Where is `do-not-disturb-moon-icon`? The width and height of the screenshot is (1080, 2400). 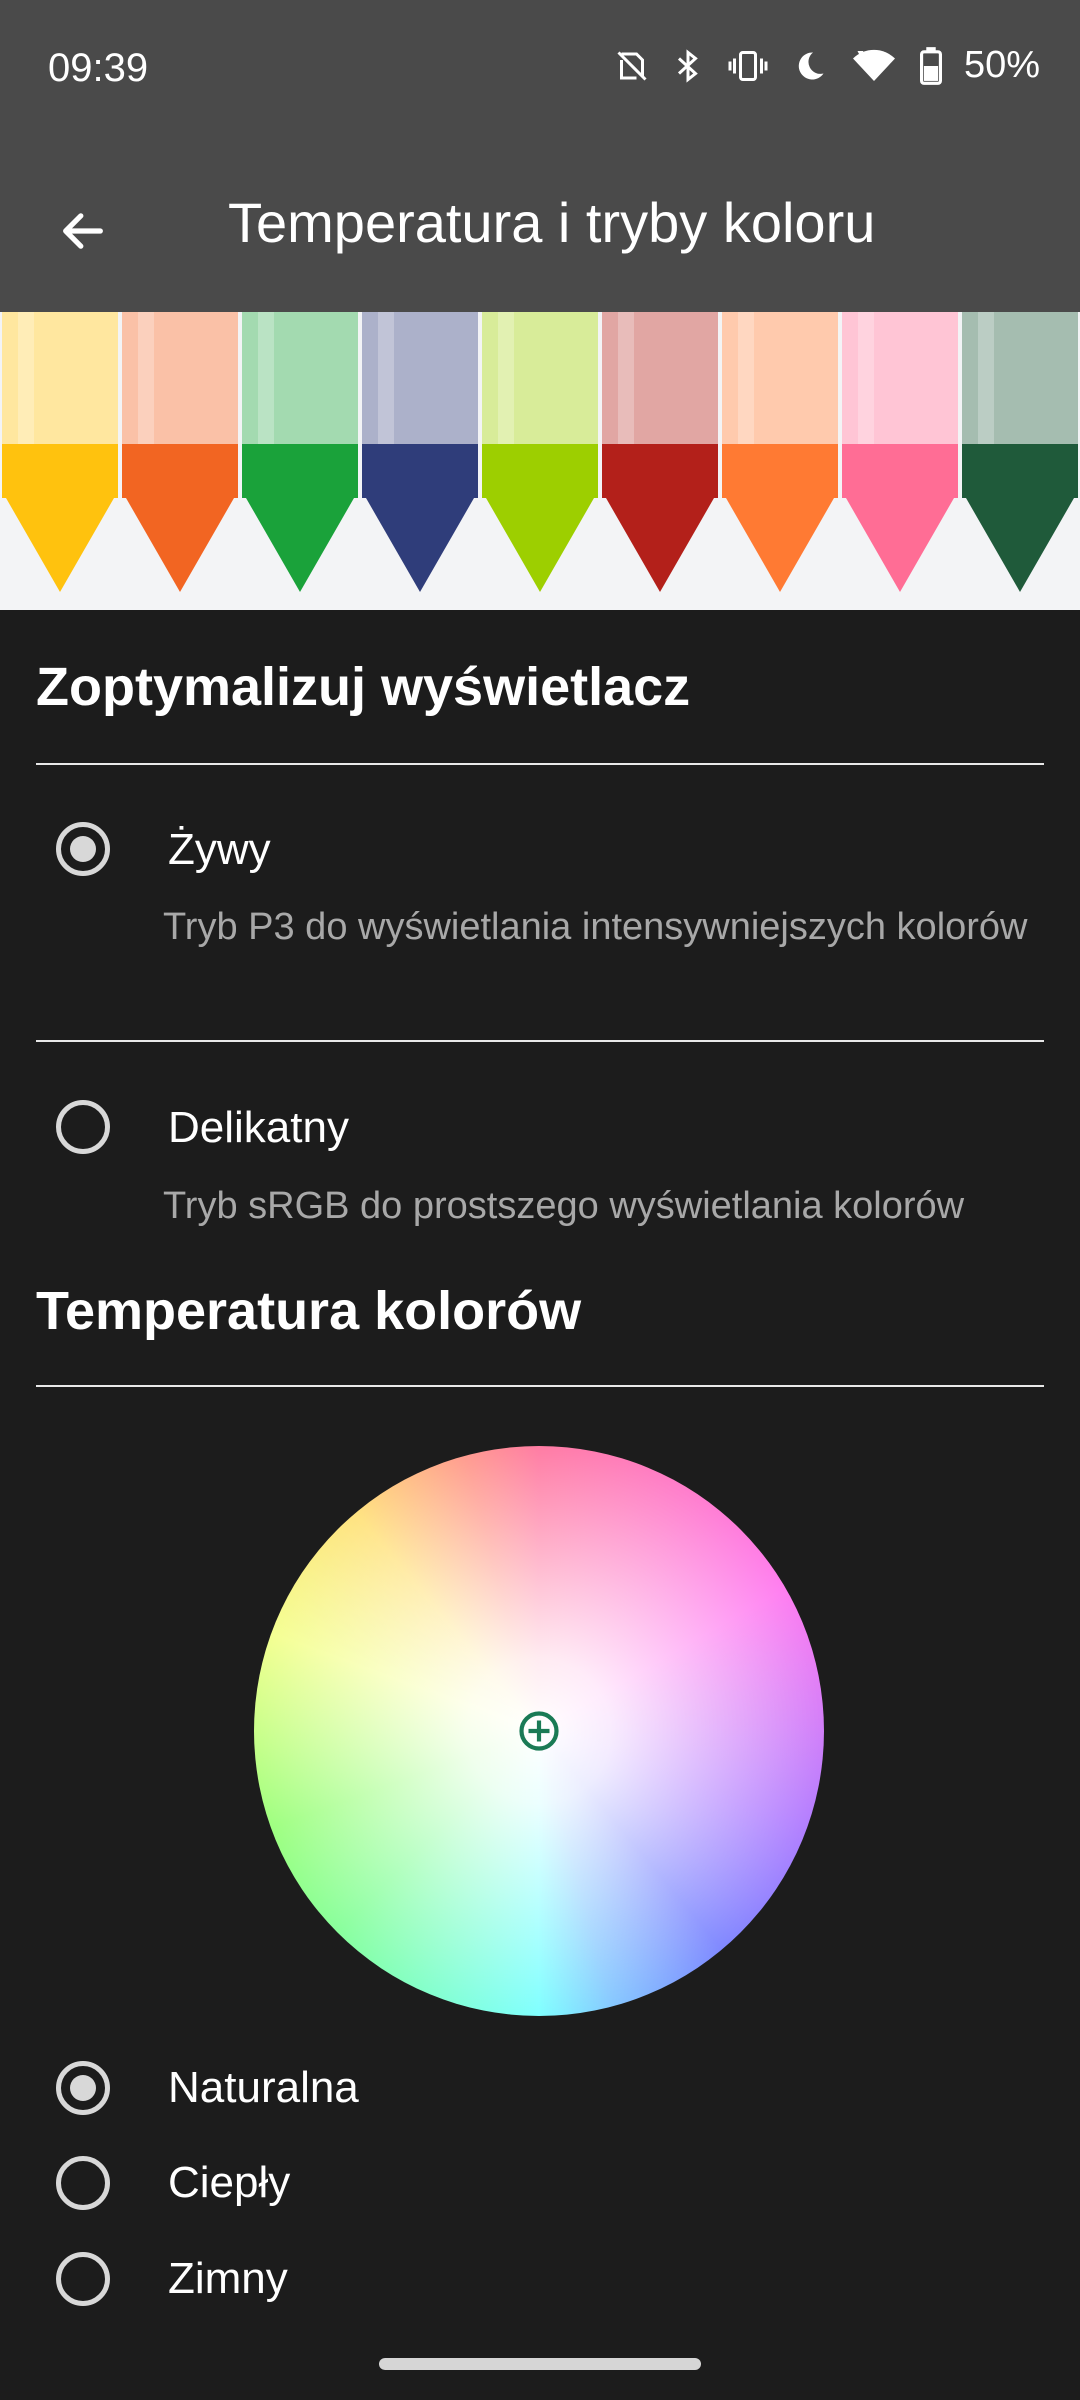 do-not-disturb-moon-icon is located at coordinates (810, 66).